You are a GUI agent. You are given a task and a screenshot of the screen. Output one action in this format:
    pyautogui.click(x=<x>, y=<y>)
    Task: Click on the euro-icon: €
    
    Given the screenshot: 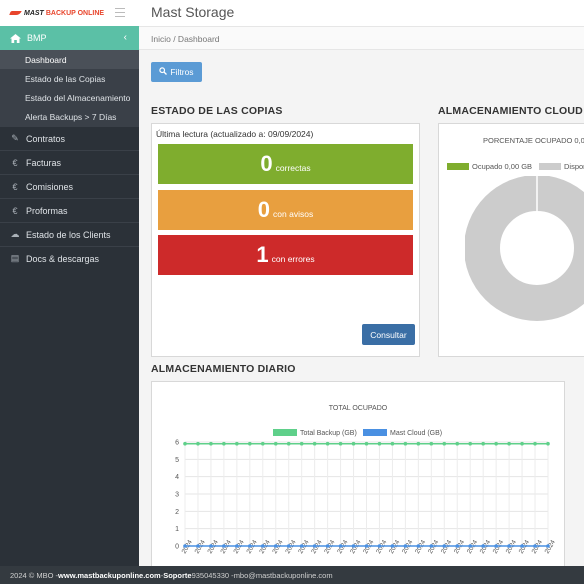 What is the action you would take?
    pyautogui.click(x=15, y=186)
    